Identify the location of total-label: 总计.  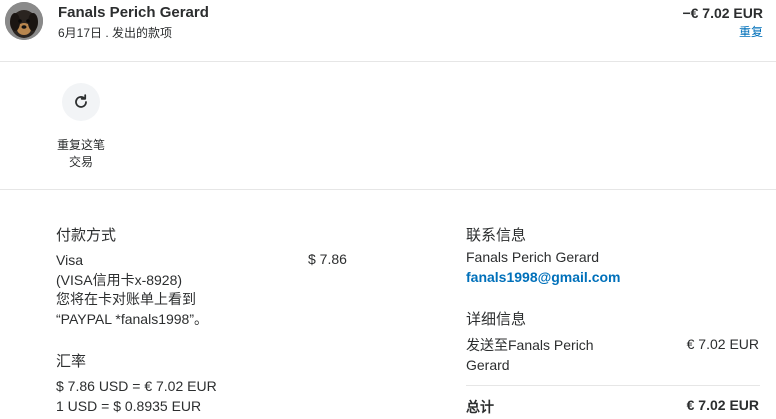
(480, 407).